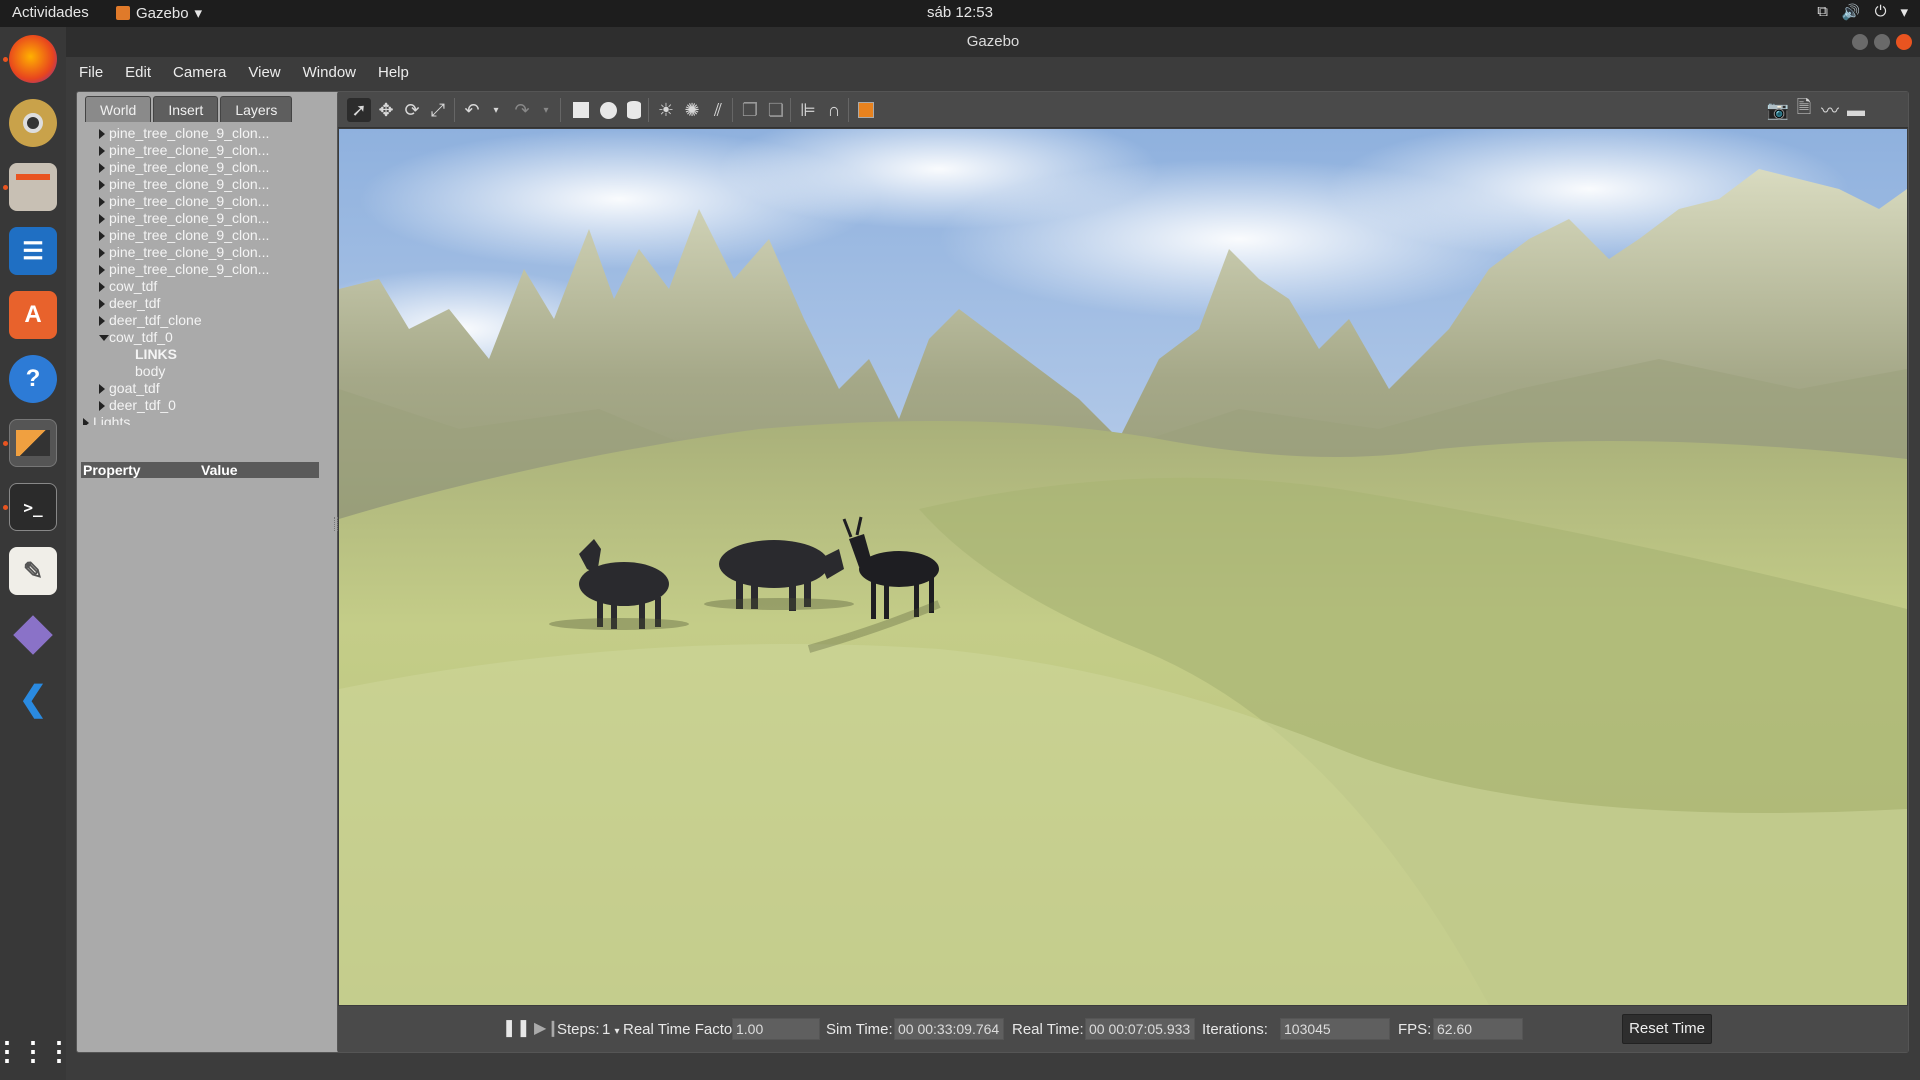 The width and height of the screenshot is (1920, 1080). I want to click on iterations-label: Iterations:, so click(1235, 1029).